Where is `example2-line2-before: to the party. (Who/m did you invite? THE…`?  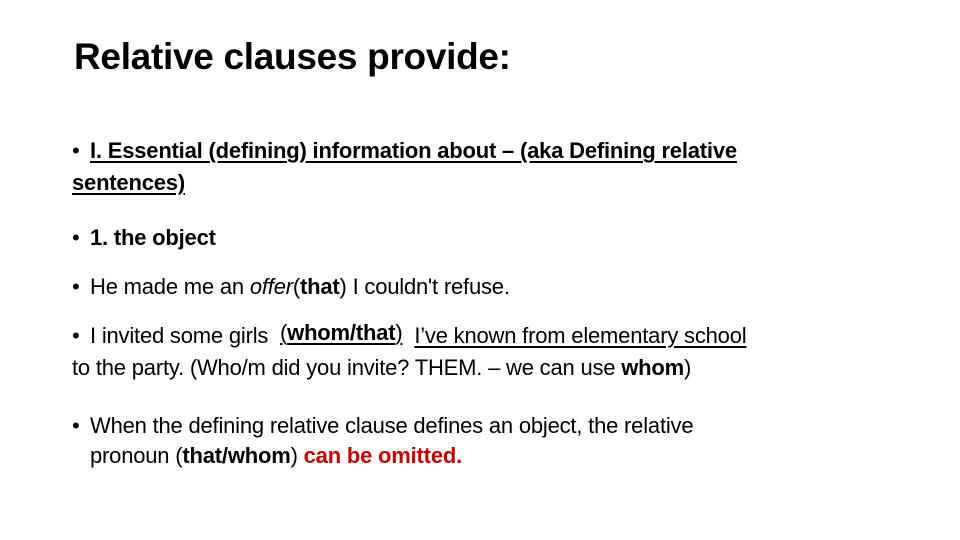 example2-line2-before: to the party. (Who/m did you invite? THE… is located at coordinates (347, 367).